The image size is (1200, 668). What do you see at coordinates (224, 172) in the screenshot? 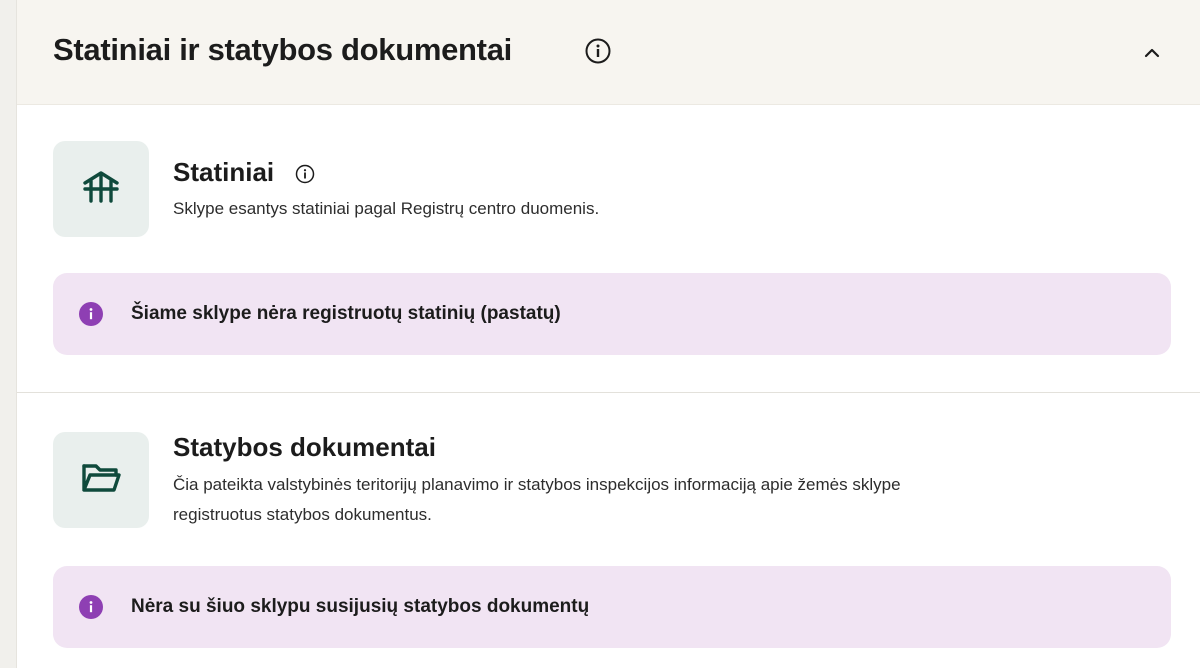
I see `buildings-title: Statiniai` at bounding box center [224, 172].